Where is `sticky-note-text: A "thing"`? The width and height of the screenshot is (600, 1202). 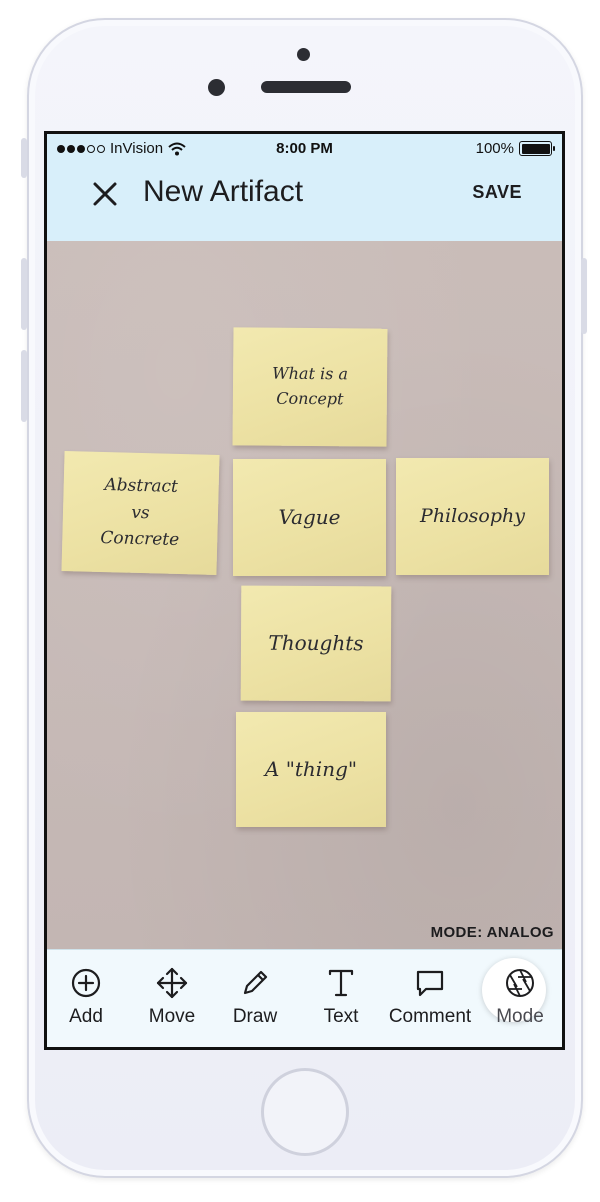 sticky-note-text: A "thing" is located at coordinates (311, 769).